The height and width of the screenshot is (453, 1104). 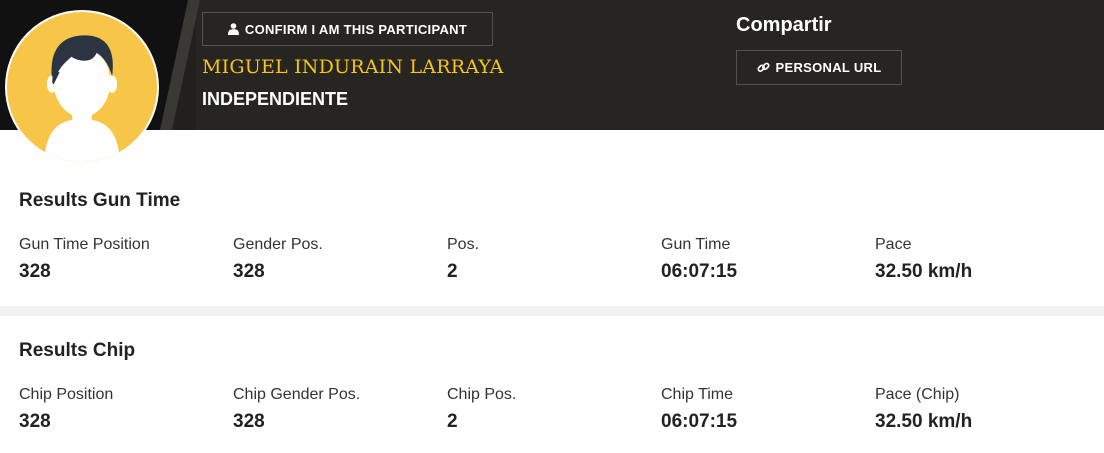 What do you see at coordinates (77, 350) in the screenshot?
I see `chip-results-title: Results Chip` at bounding box center [77, 350].